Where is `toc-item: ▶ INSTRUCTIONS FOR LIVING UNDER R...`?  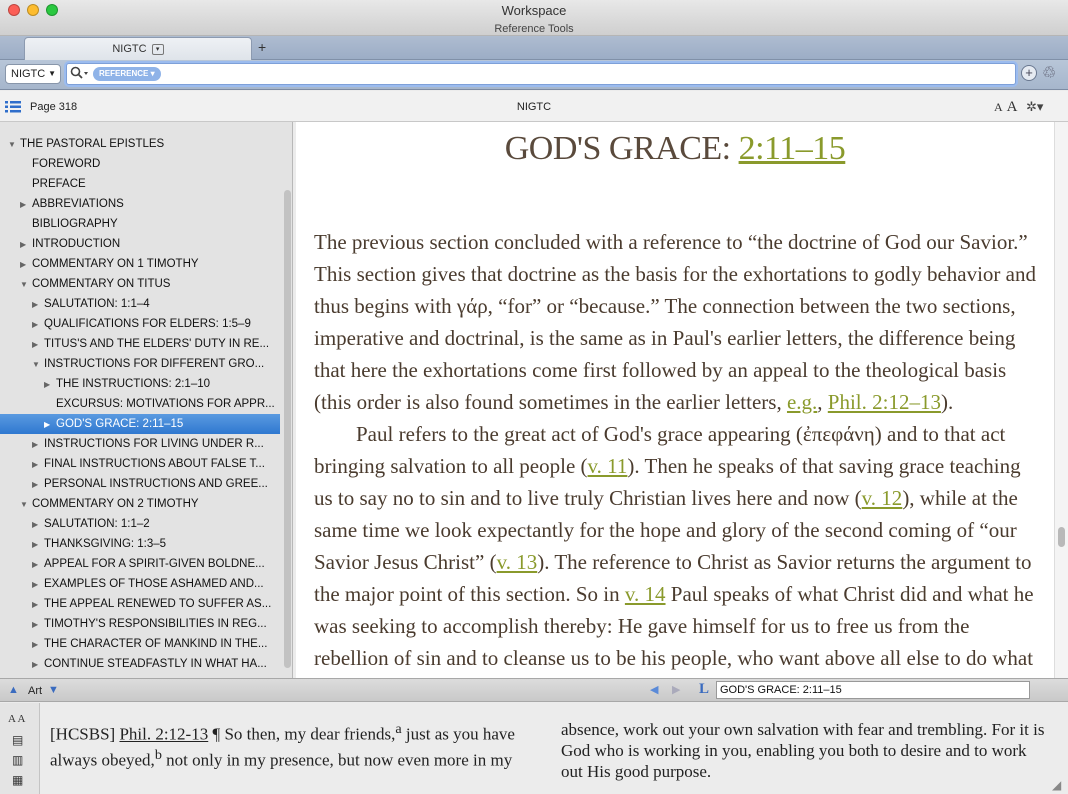 toc-item: ▶ INSTRUCTIONS FOR LIVING UNDER R... is located at coordinates (140, 444).